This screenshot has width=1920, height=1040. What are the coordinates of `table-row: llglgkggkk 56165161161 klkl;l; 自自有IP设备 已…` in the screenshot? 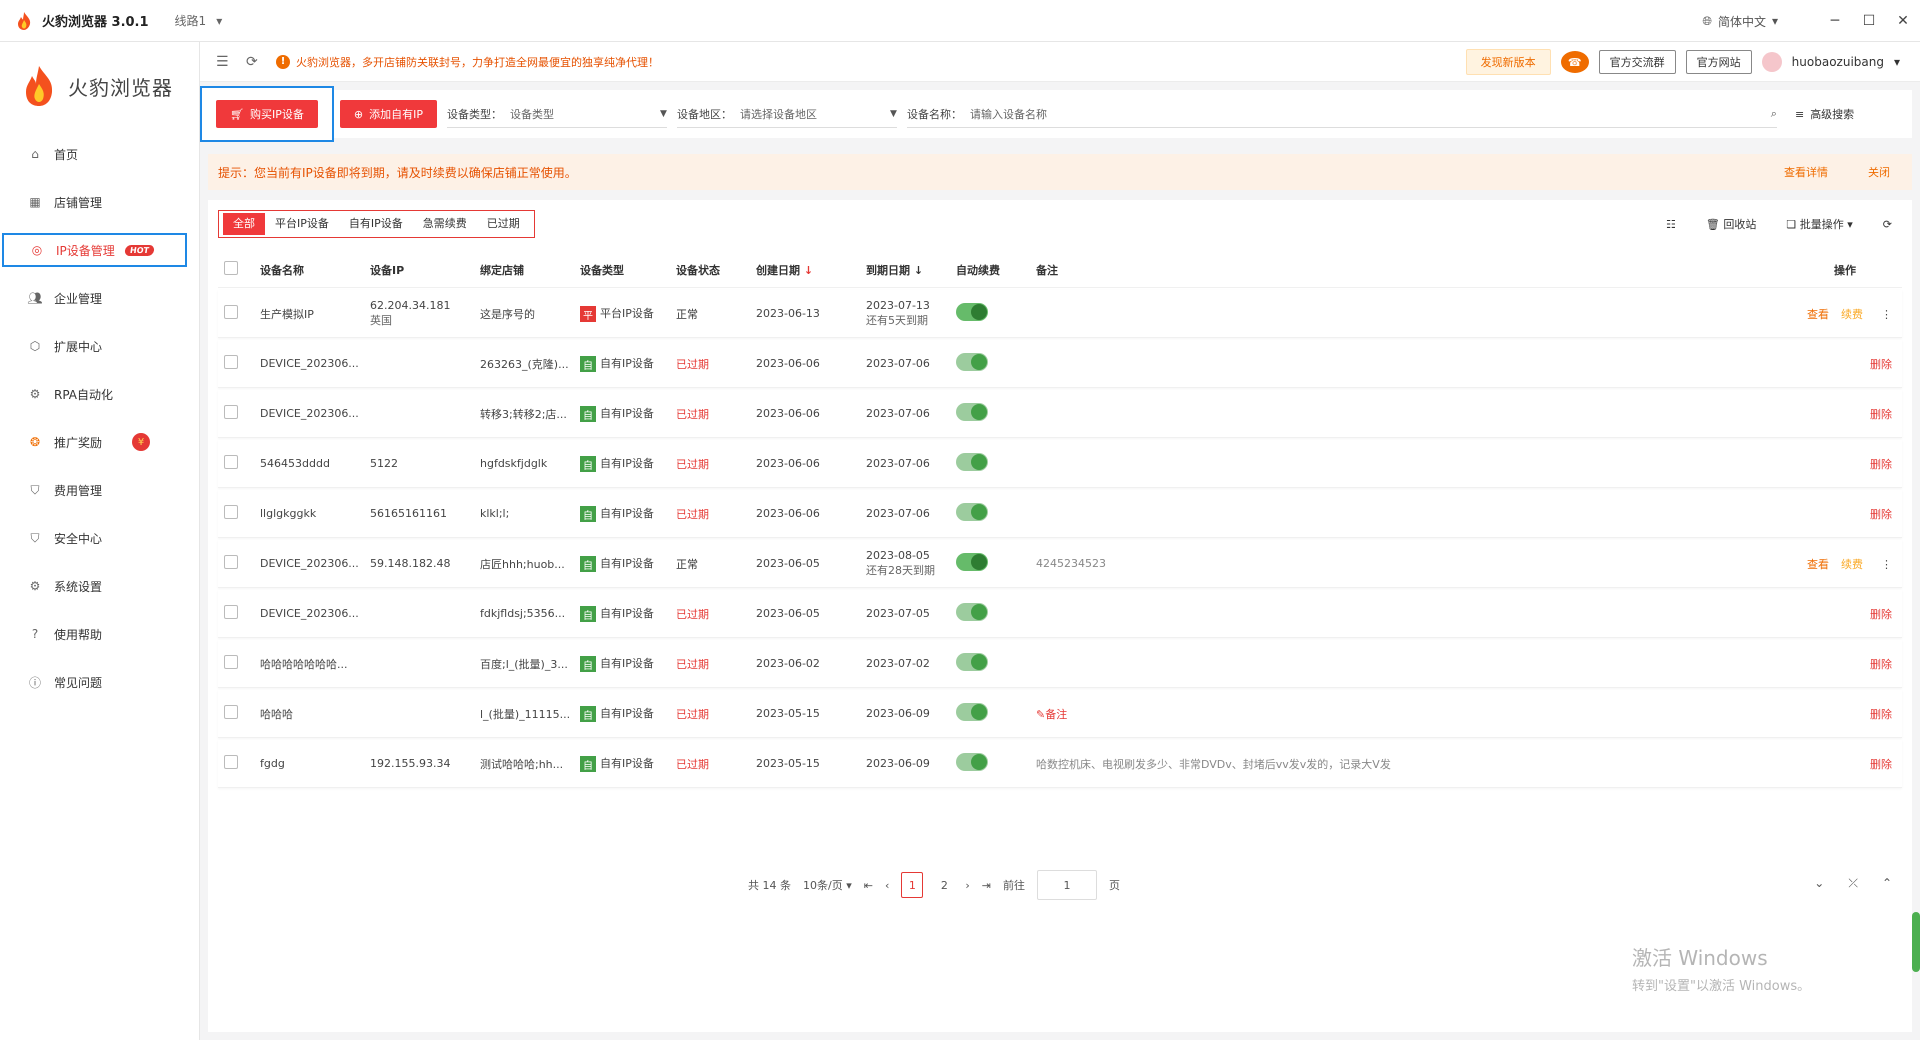 It's located at (1060, 514).